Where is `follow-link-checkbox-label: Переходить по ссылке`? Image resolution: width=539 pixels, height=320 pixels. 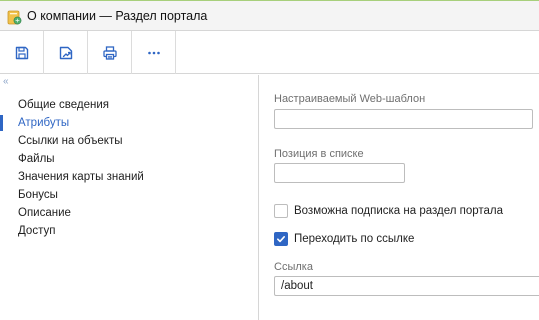 follow-link-checkbox-label: Переходить по ссылке is located at coordinates (354, 239).